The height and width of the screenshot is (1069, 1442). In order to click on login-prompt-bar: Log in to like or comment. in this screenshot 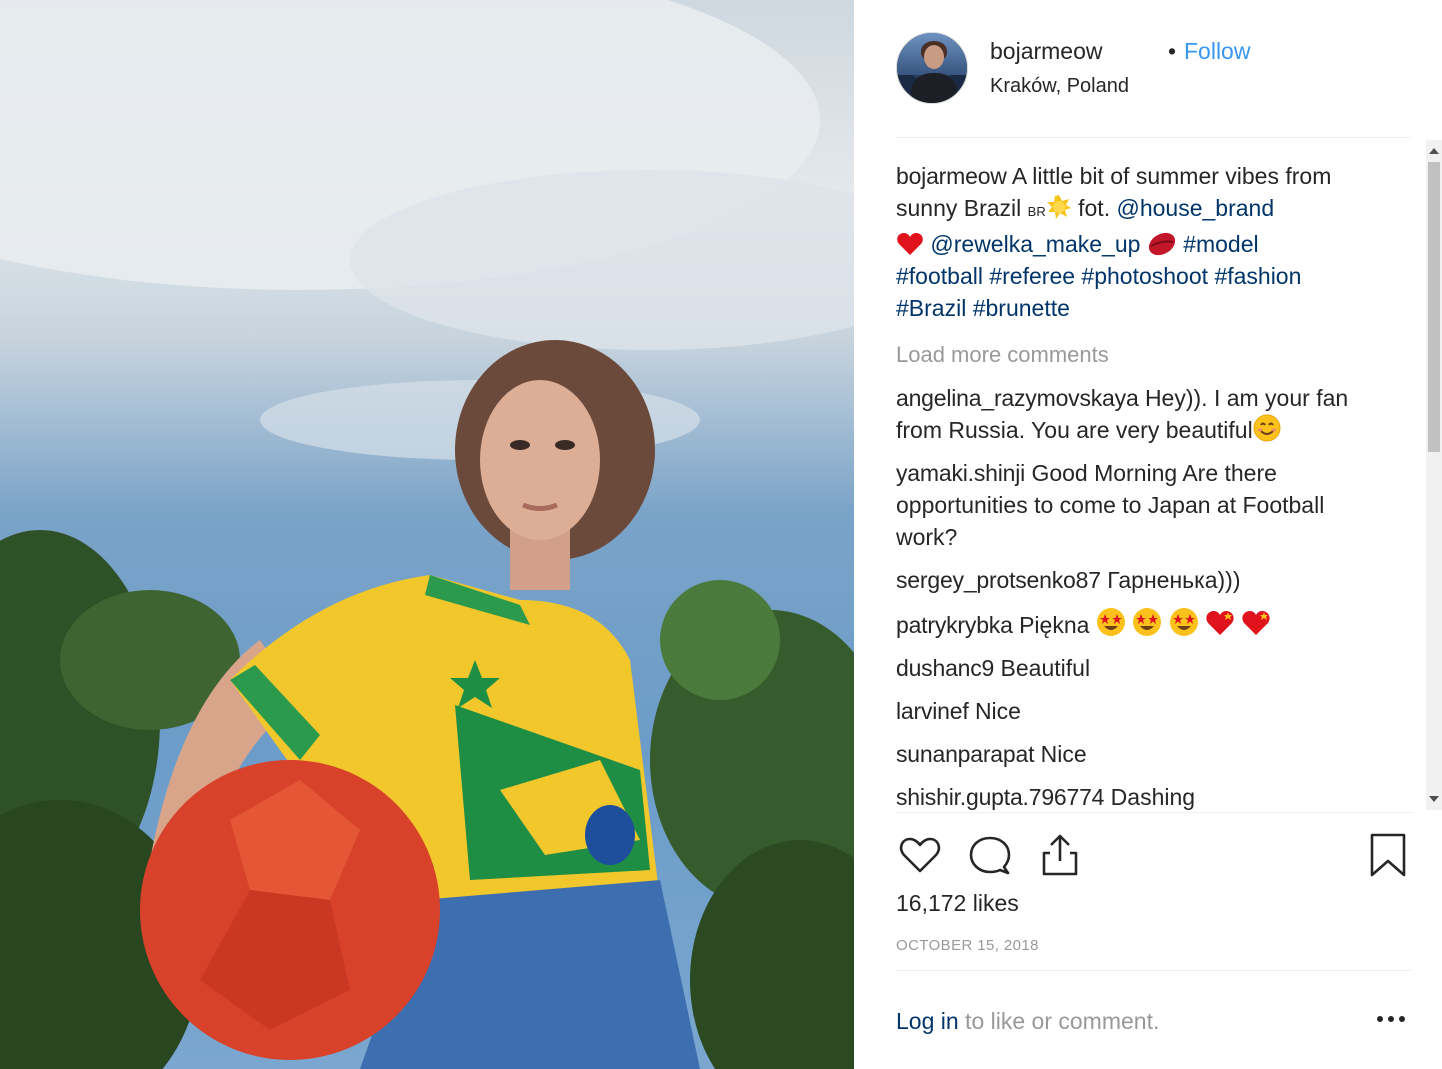, I will do `click(1154, 1019)`.